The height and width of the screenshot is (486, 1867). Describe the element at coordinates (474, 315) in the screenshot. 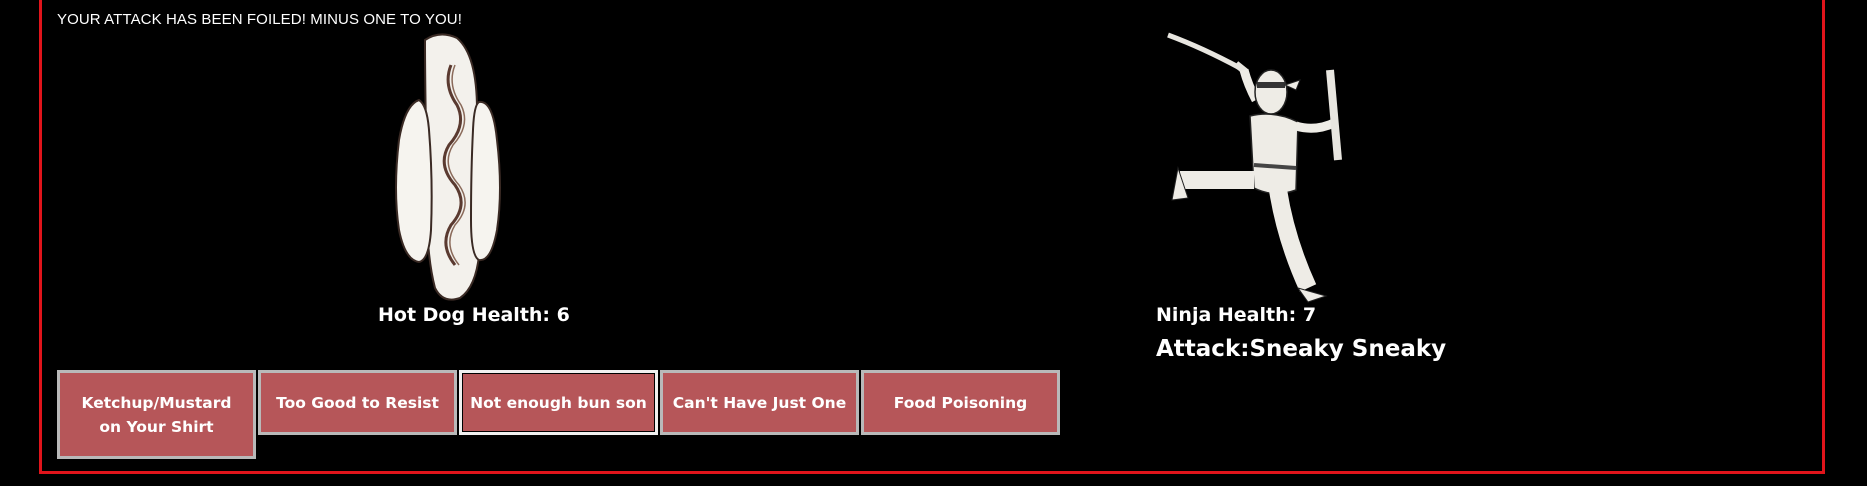

I see `hot-dog-health: Hot Dog Health: 6` at that location.